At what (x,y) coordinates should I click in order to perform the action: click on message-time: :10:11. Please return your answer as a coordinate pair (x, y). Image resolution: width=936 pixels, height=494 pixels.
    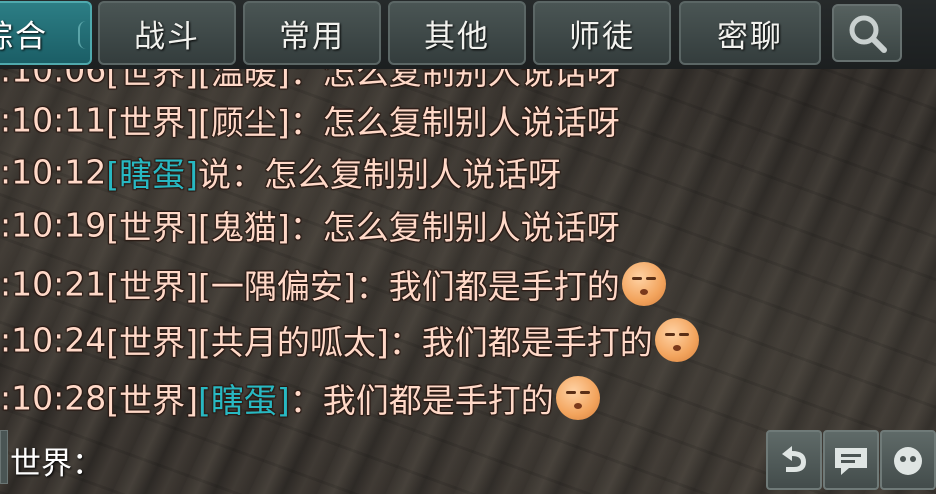
    Looking at the image, I should click on (53, 120).